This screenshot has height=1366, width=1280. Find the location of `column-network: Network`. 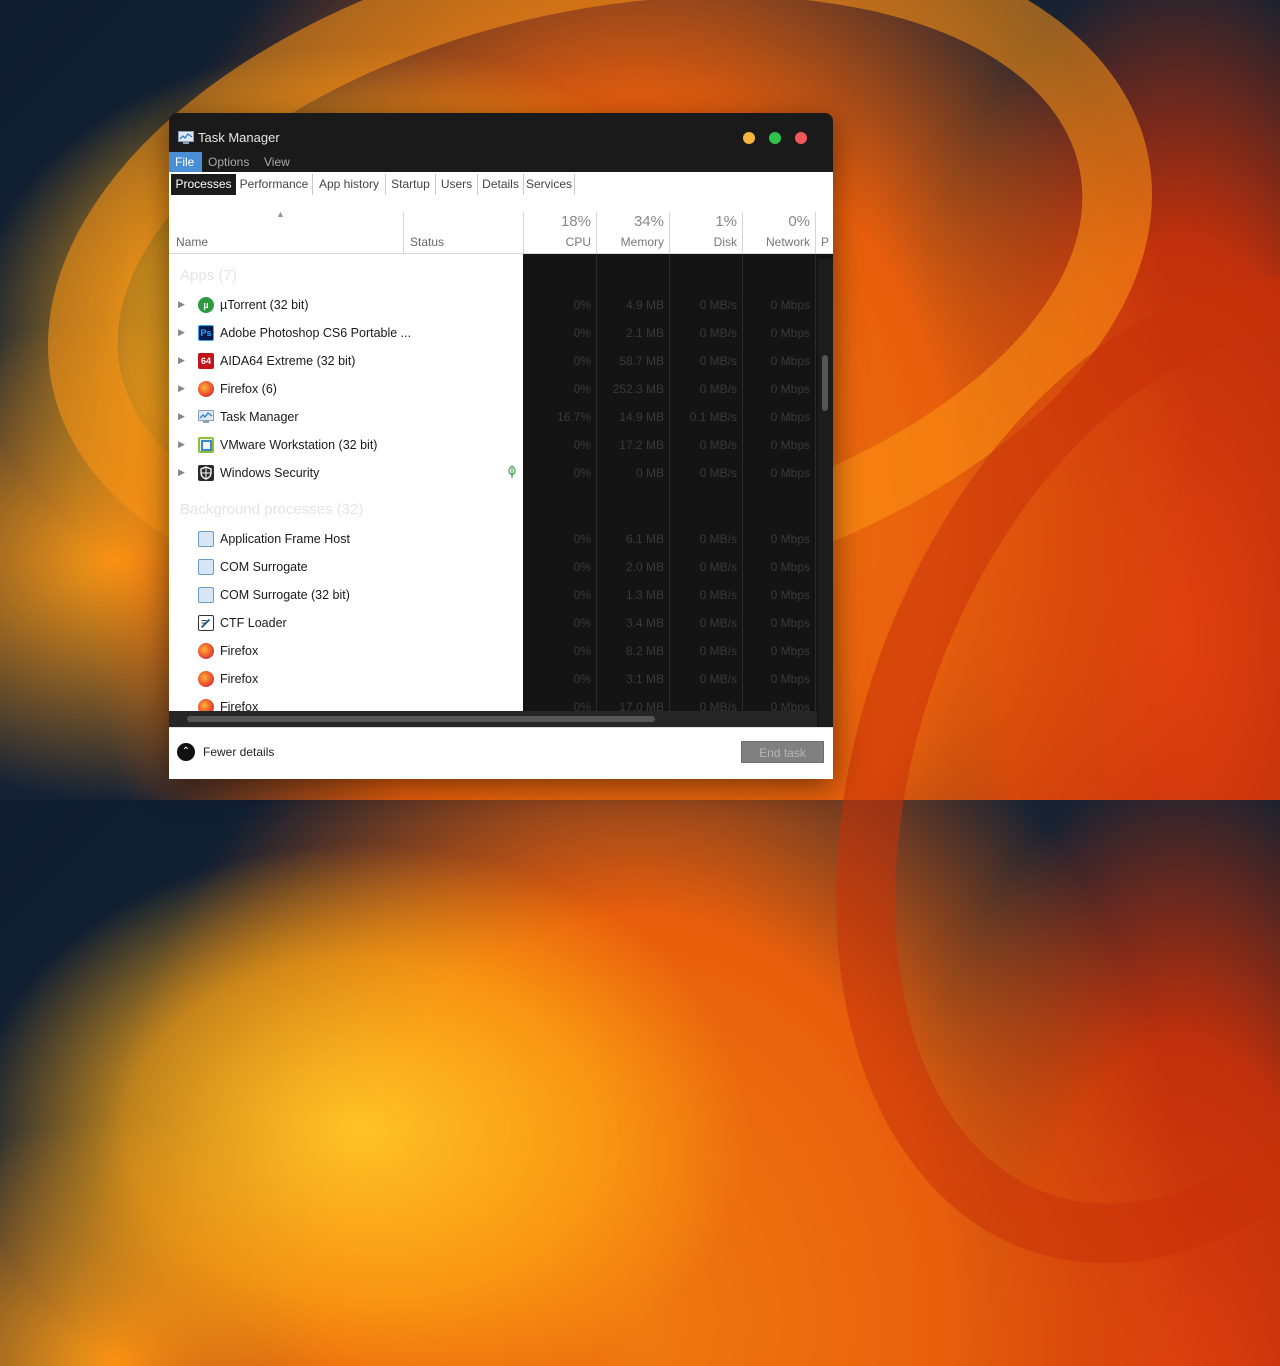

column-network: Network is located at coordinates (777, 242).